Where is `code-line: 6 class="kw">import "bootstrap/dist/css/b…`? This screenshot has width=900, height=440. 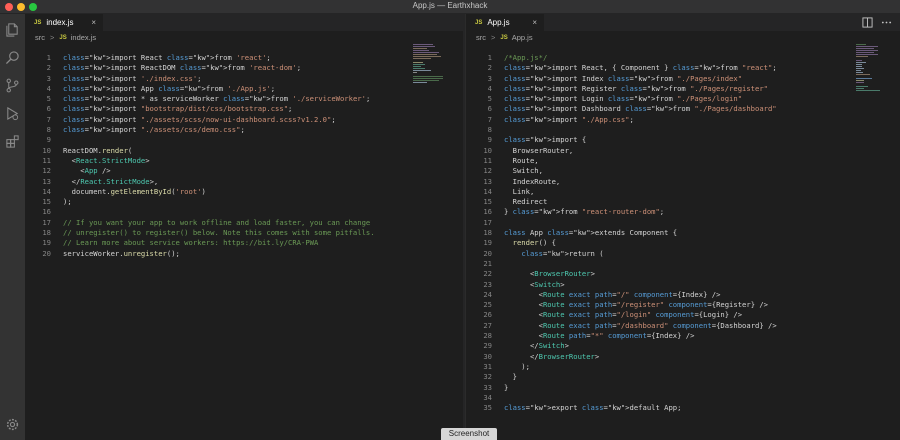
code-line: 6 class="kw">import "bootstrap/dist/css/b… is located at coordinates (244, 109).